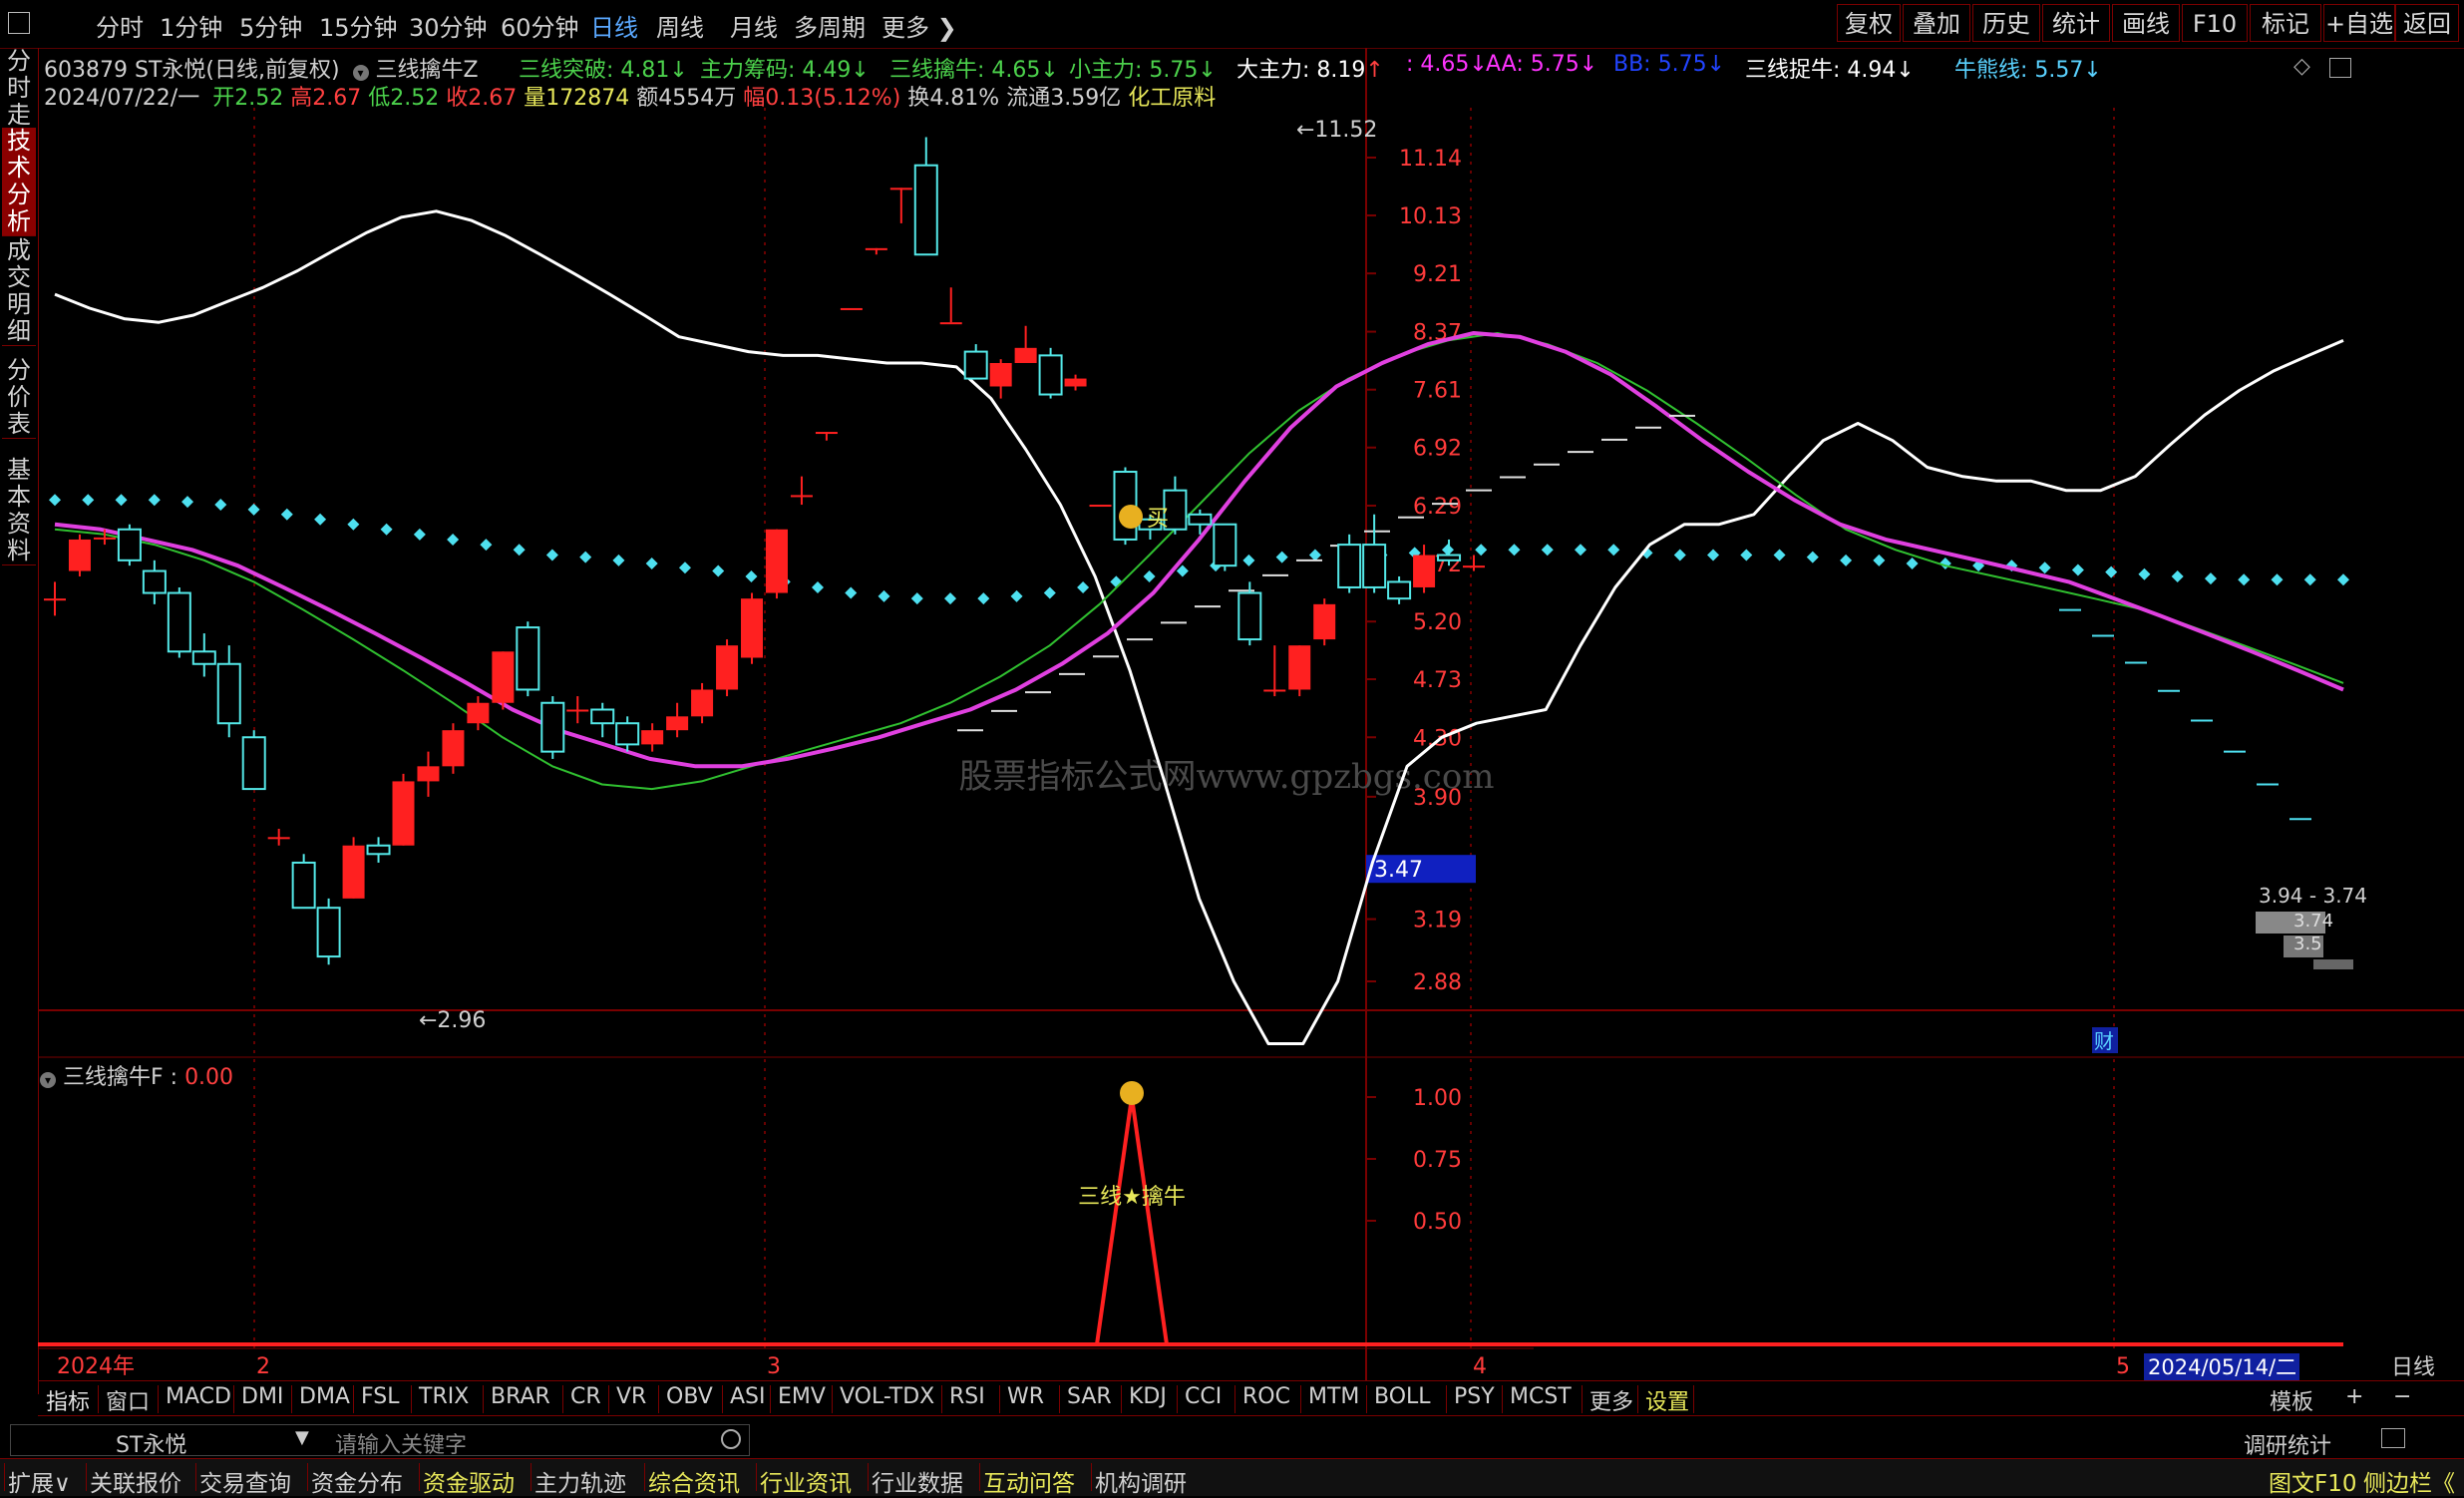 Image resolution: width=2464 pixels, height=1498 pixels. What do you see at coordinates (2215, 23) in the screenshot?
I see `toolbar-button-5: F10` at bounding box center [2215, 23].